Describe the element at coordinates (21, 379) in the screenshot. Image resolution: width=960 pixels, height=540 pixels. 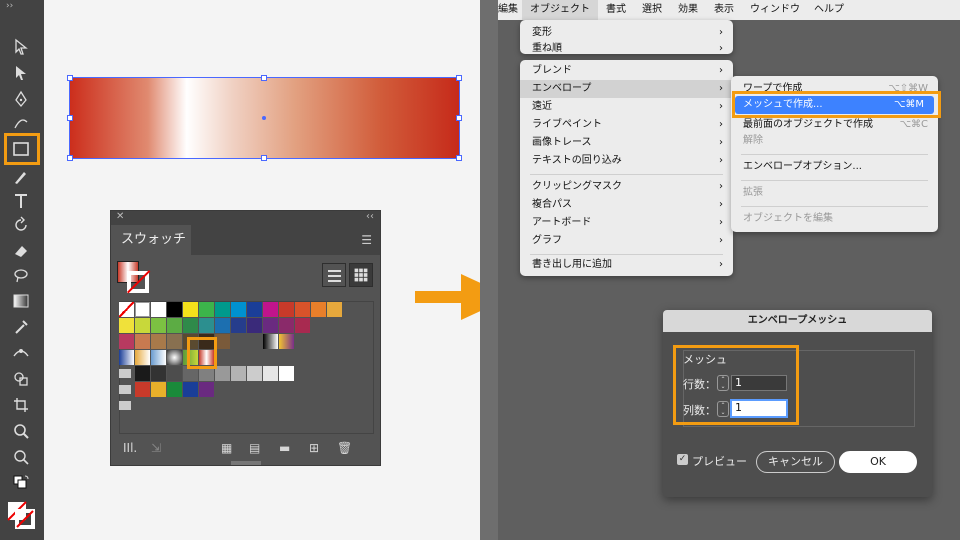
I see `shape-builder-icon` at that location.